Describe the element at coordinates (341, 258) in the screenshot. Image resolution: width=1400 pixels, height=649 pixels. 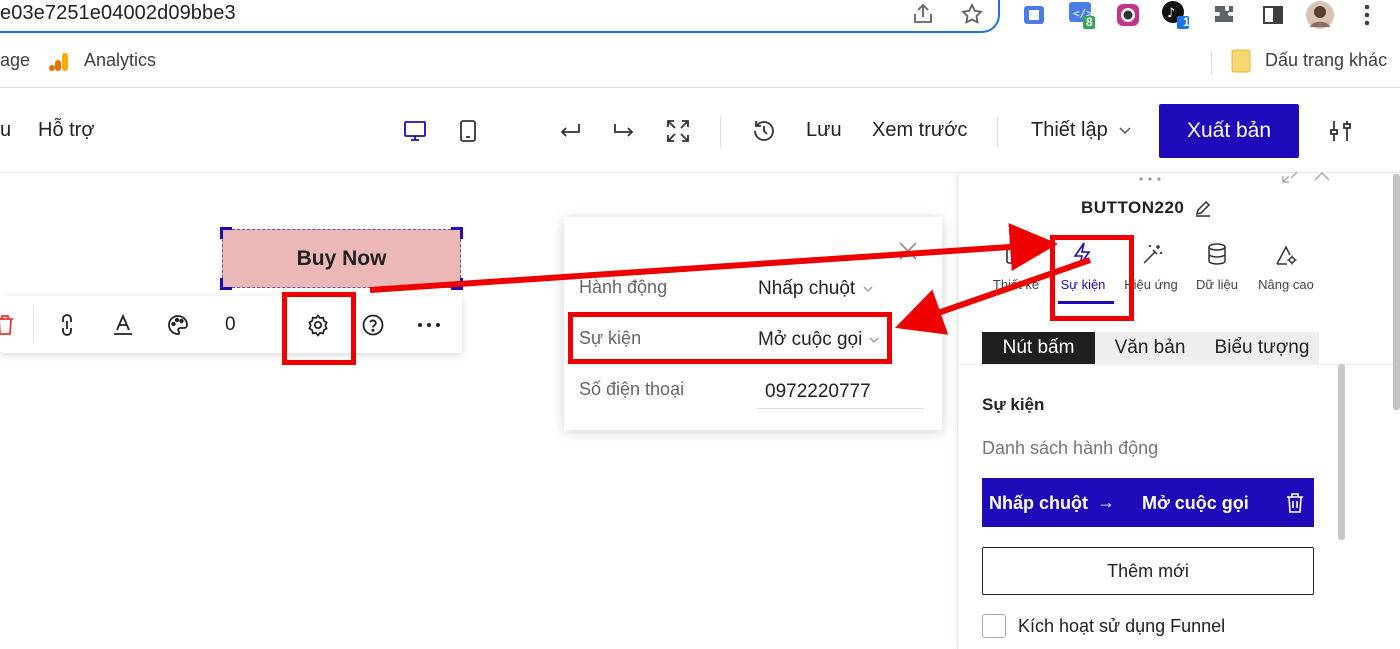
I see `buy-now-button: Buy Now` at that location.